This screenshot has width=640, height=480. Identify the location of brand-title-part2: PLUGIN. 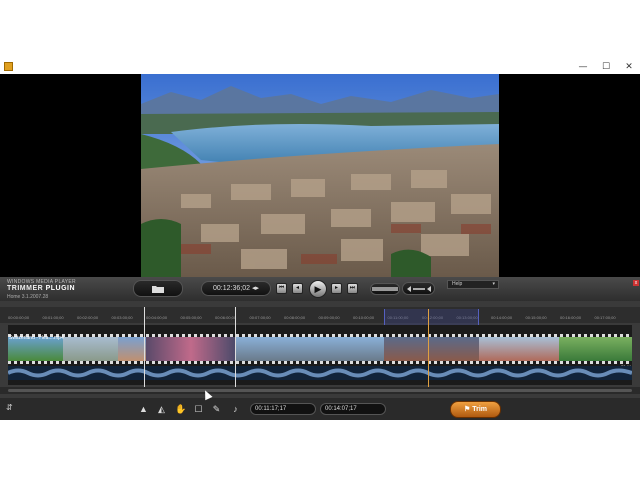
(60, 288).